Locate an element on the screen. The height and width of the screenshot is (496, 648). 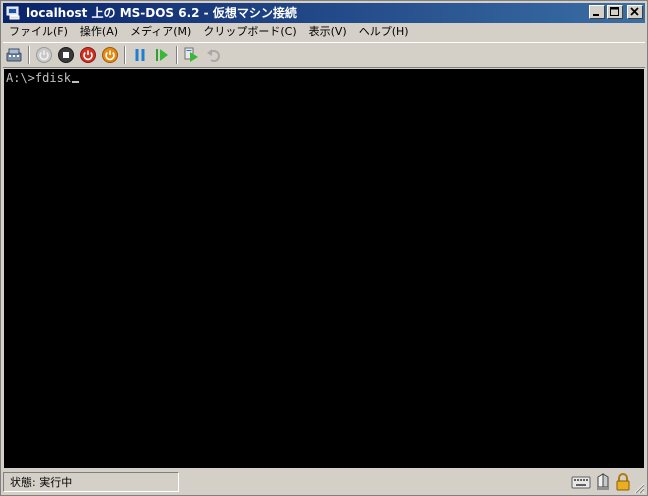
text-cursor is located at coordinates (76, 82).